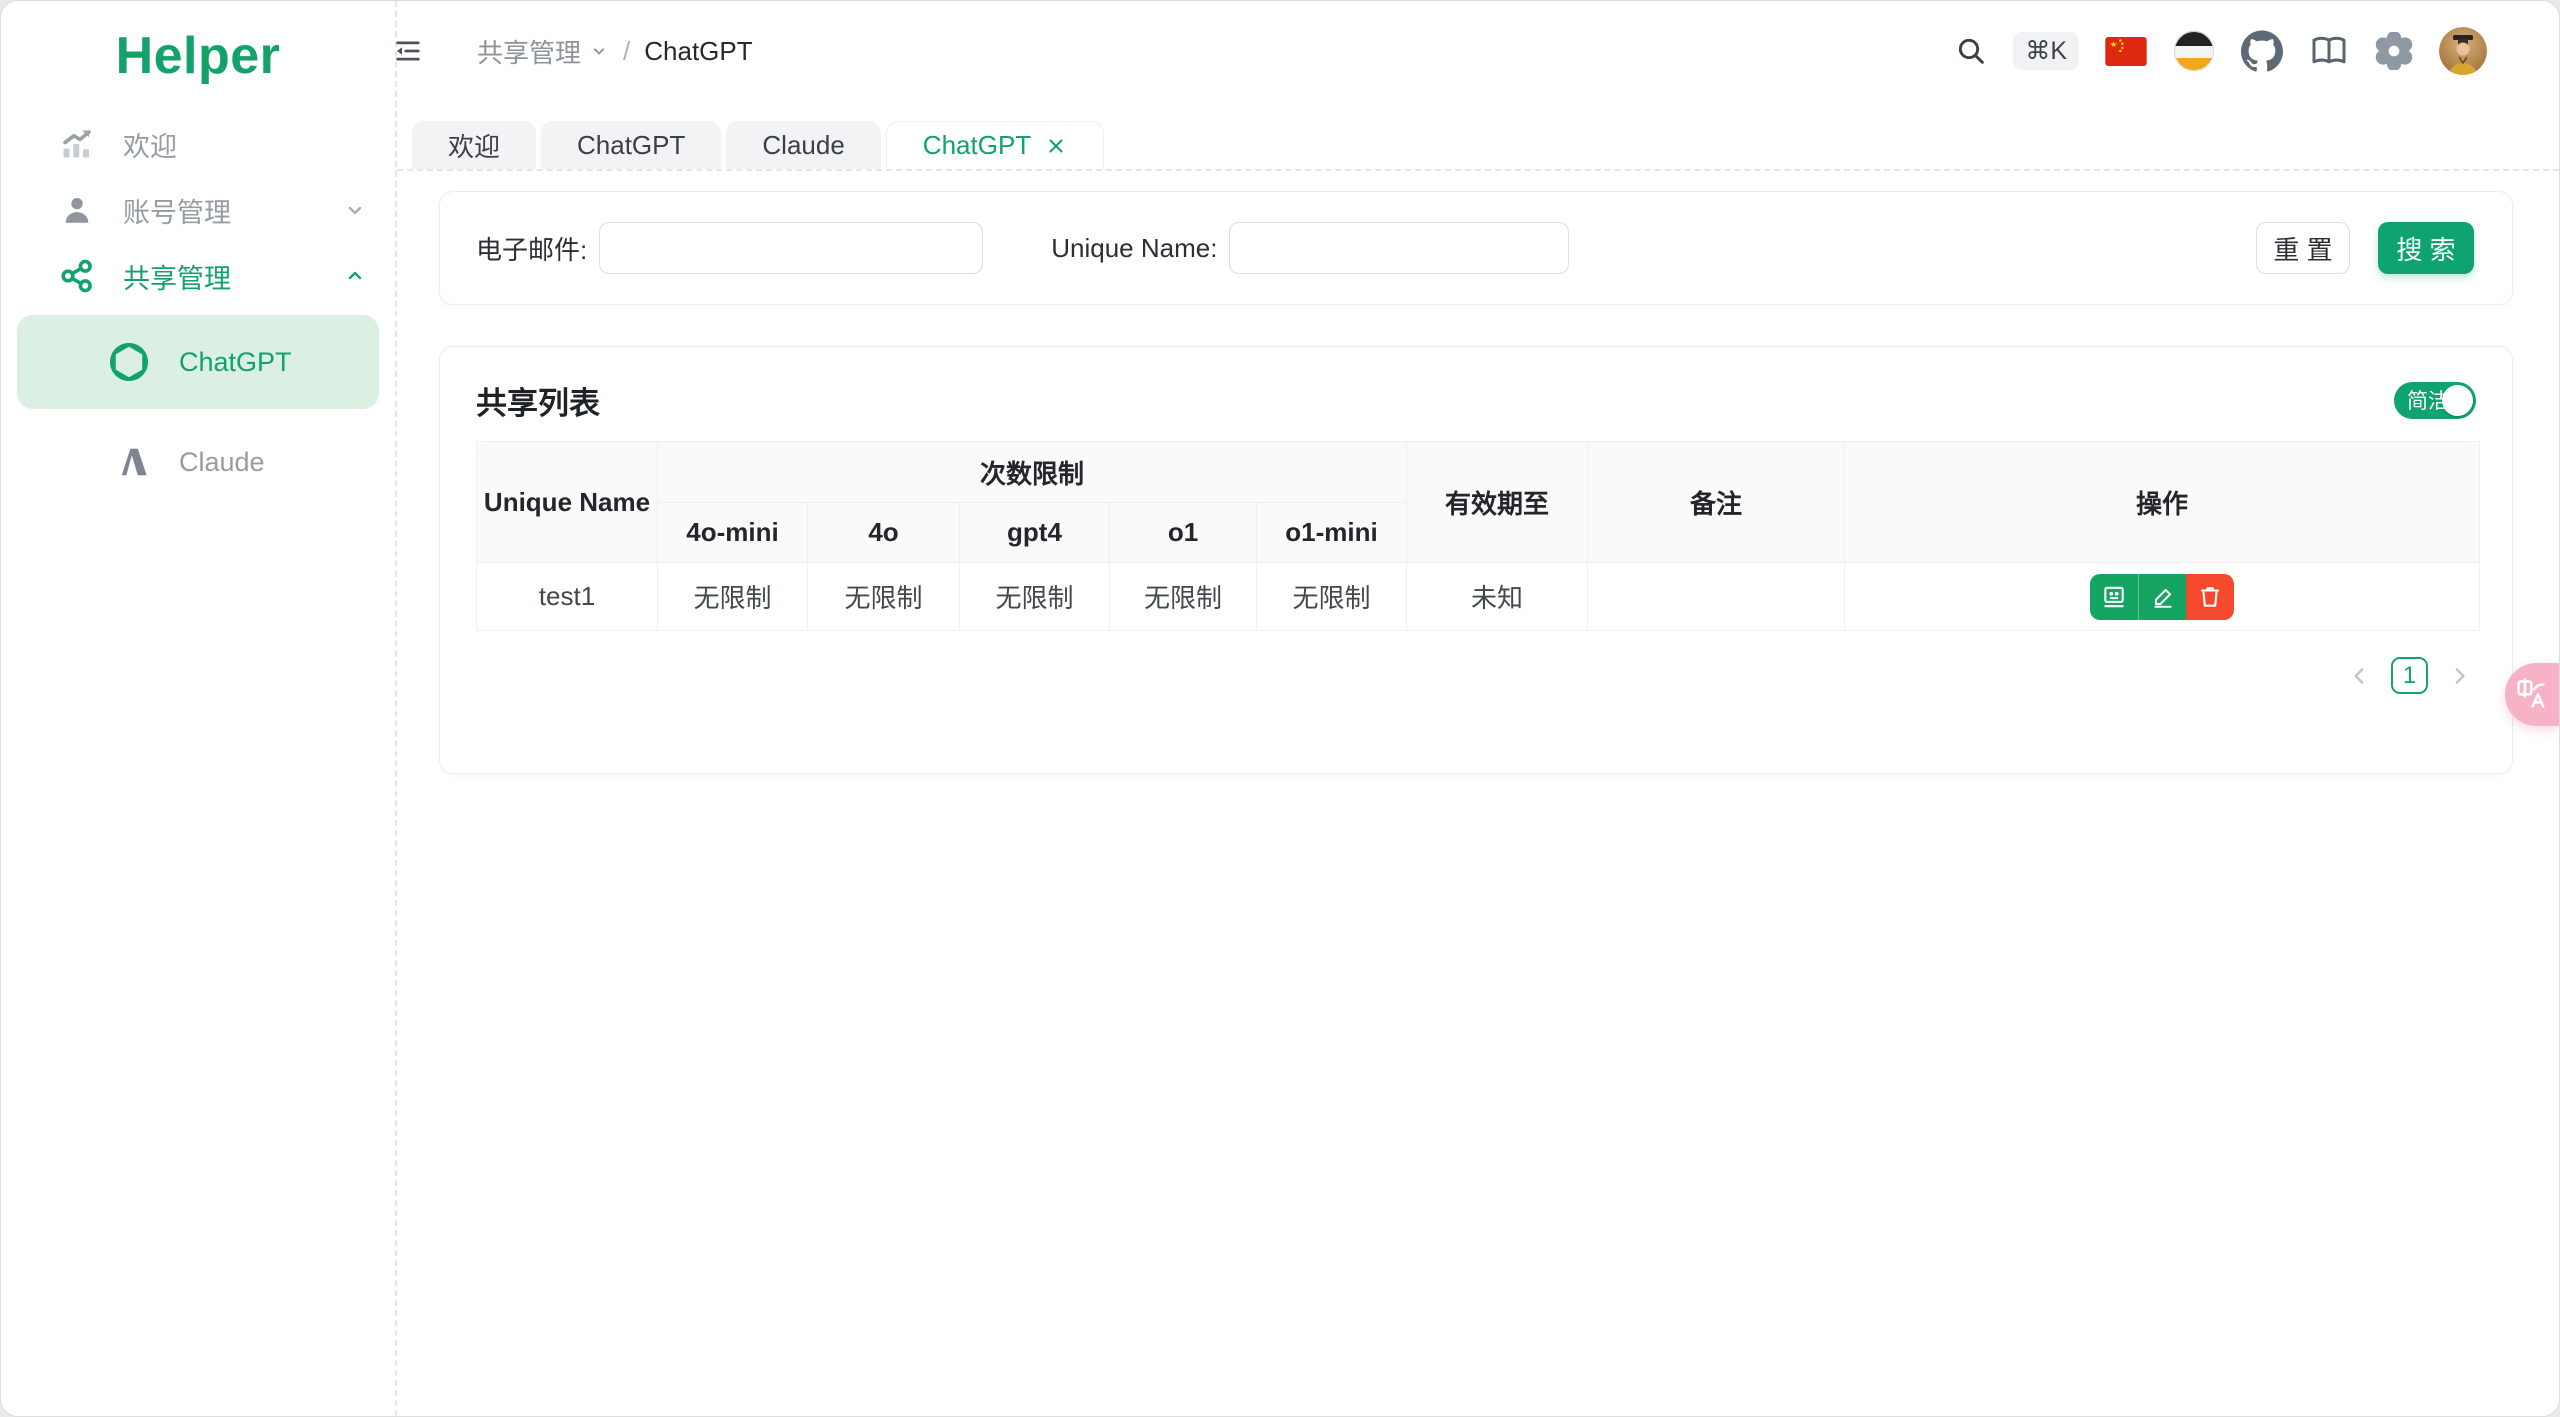 The width and height of the screenshot is (2560, 1417). What do you see at coordinates (2046, 51) in the screenshot?
I see `command-k-shortcut: ⌘K` at bounding box center [2046, 51].